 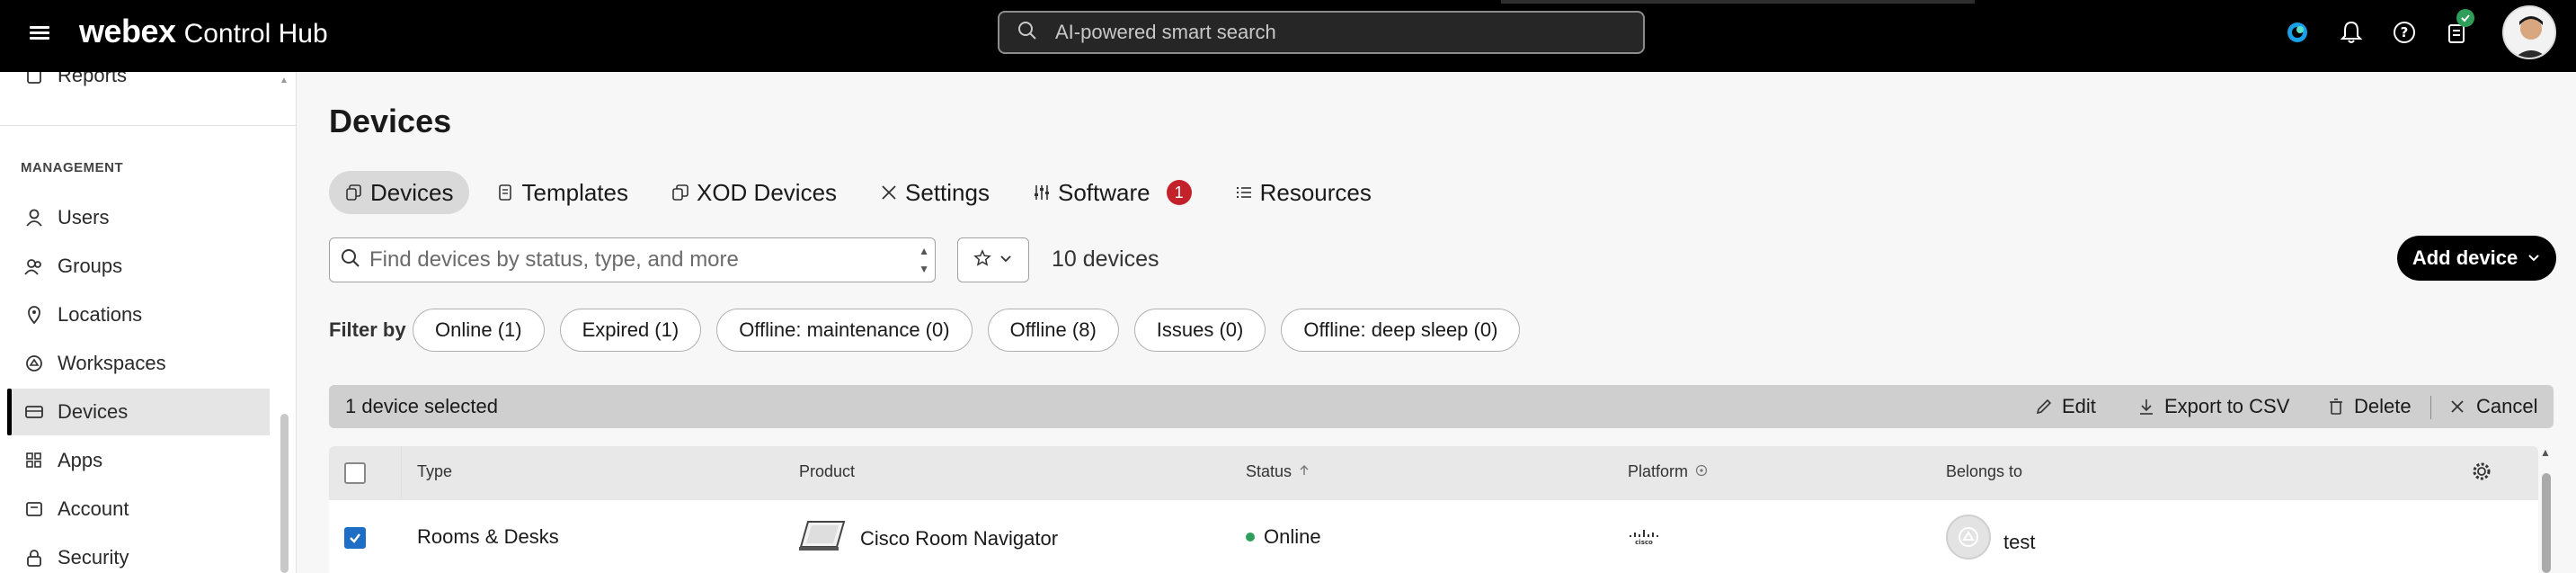 What do you see at coordinates (354, 193) in the screenshot?
I see `devices-tab-icon` at bounding box center [354, 193].